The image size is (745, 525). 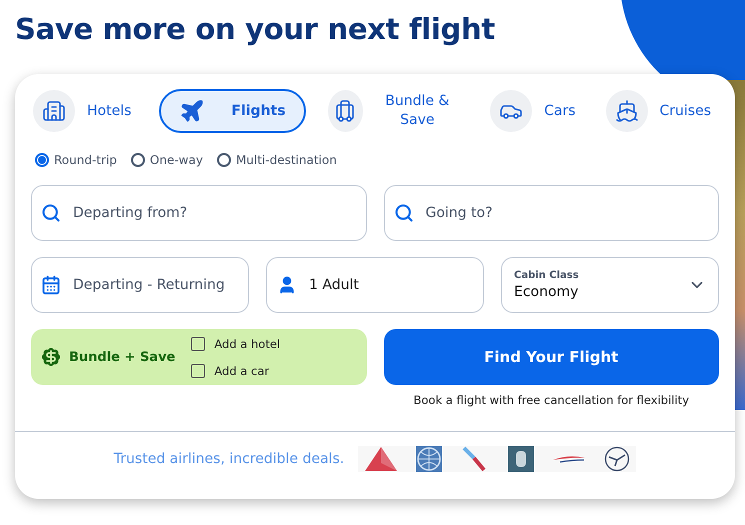 I want to click on category-tab: Hotels, so click(x=85, y=111).